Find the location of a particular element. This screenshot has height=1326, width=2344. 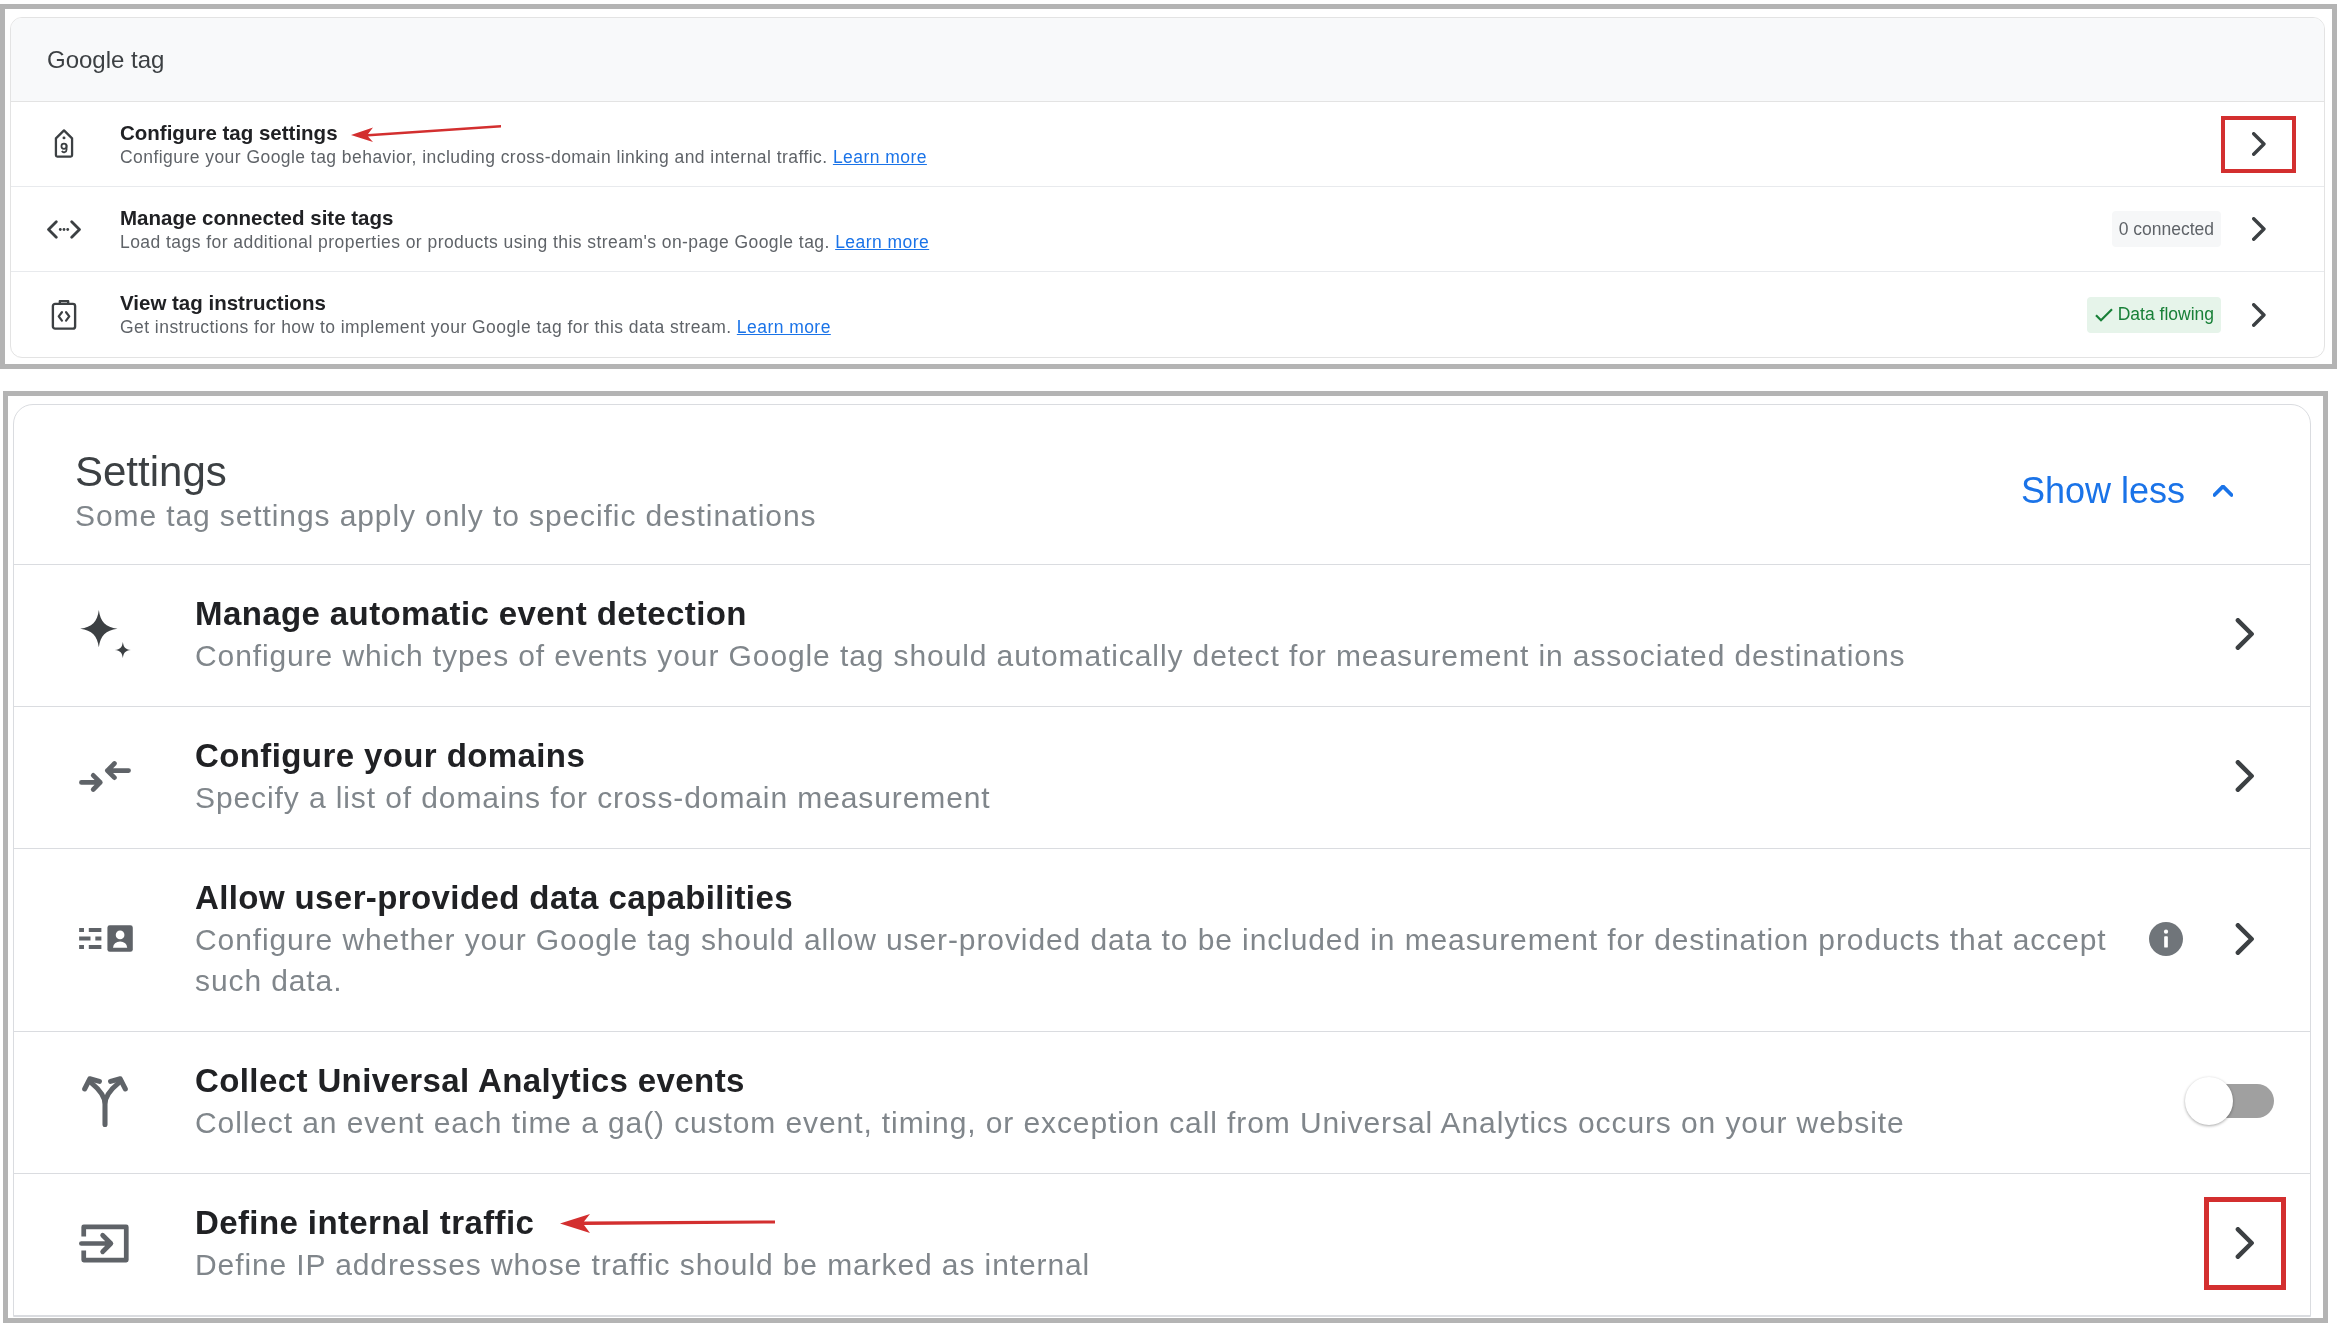

row-description: Configure your Google tag behavior, including cross-domain linking and internal traffic. Learn more is located at coordinates (524, 157).